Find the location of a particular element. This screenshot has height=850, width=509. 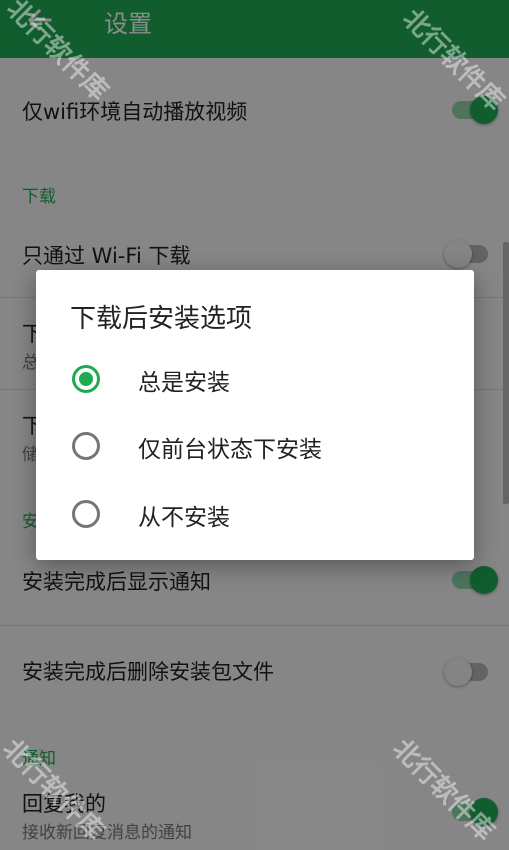

option-label: 仅前台状态下安装 is located at coordinates (230, 450).